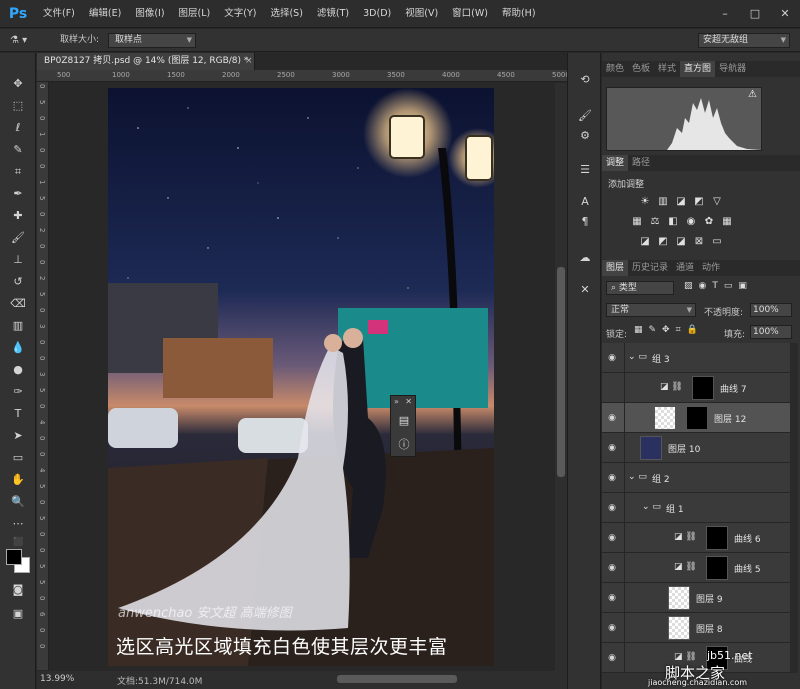 The width and height of the screenshot is (800, 689). Describe the element at coordinates (717, 201) in the screenshot. I see `vibrance-icon: ▽` at that location.